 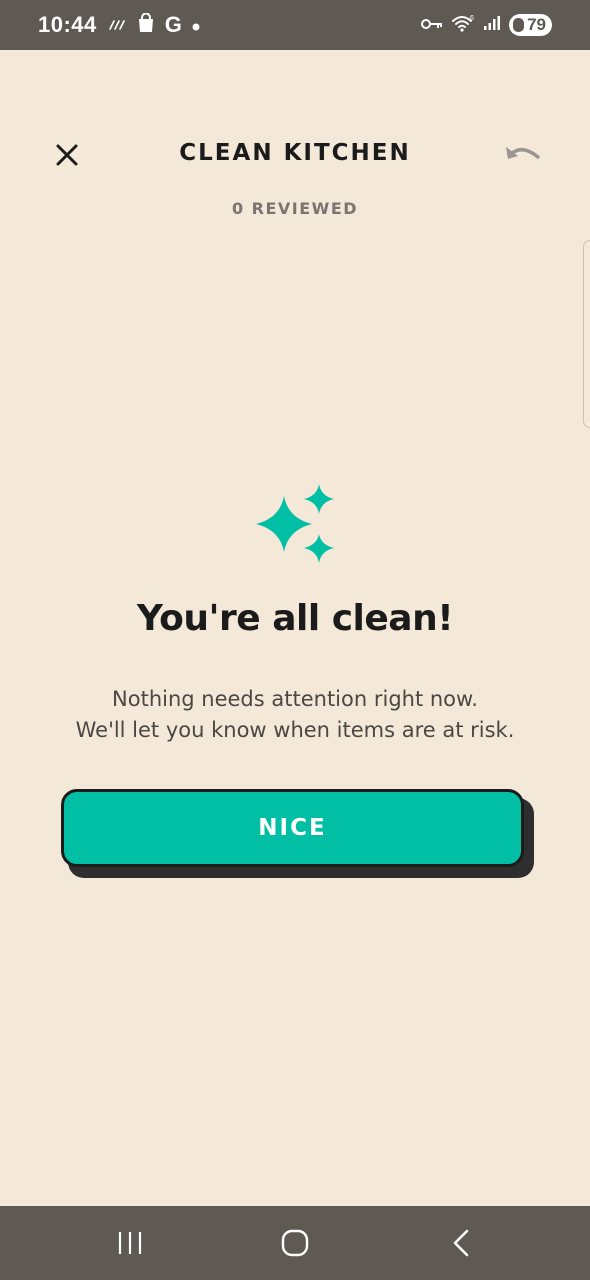 I want to click on lightning-icon, so click(x=117, y=25).